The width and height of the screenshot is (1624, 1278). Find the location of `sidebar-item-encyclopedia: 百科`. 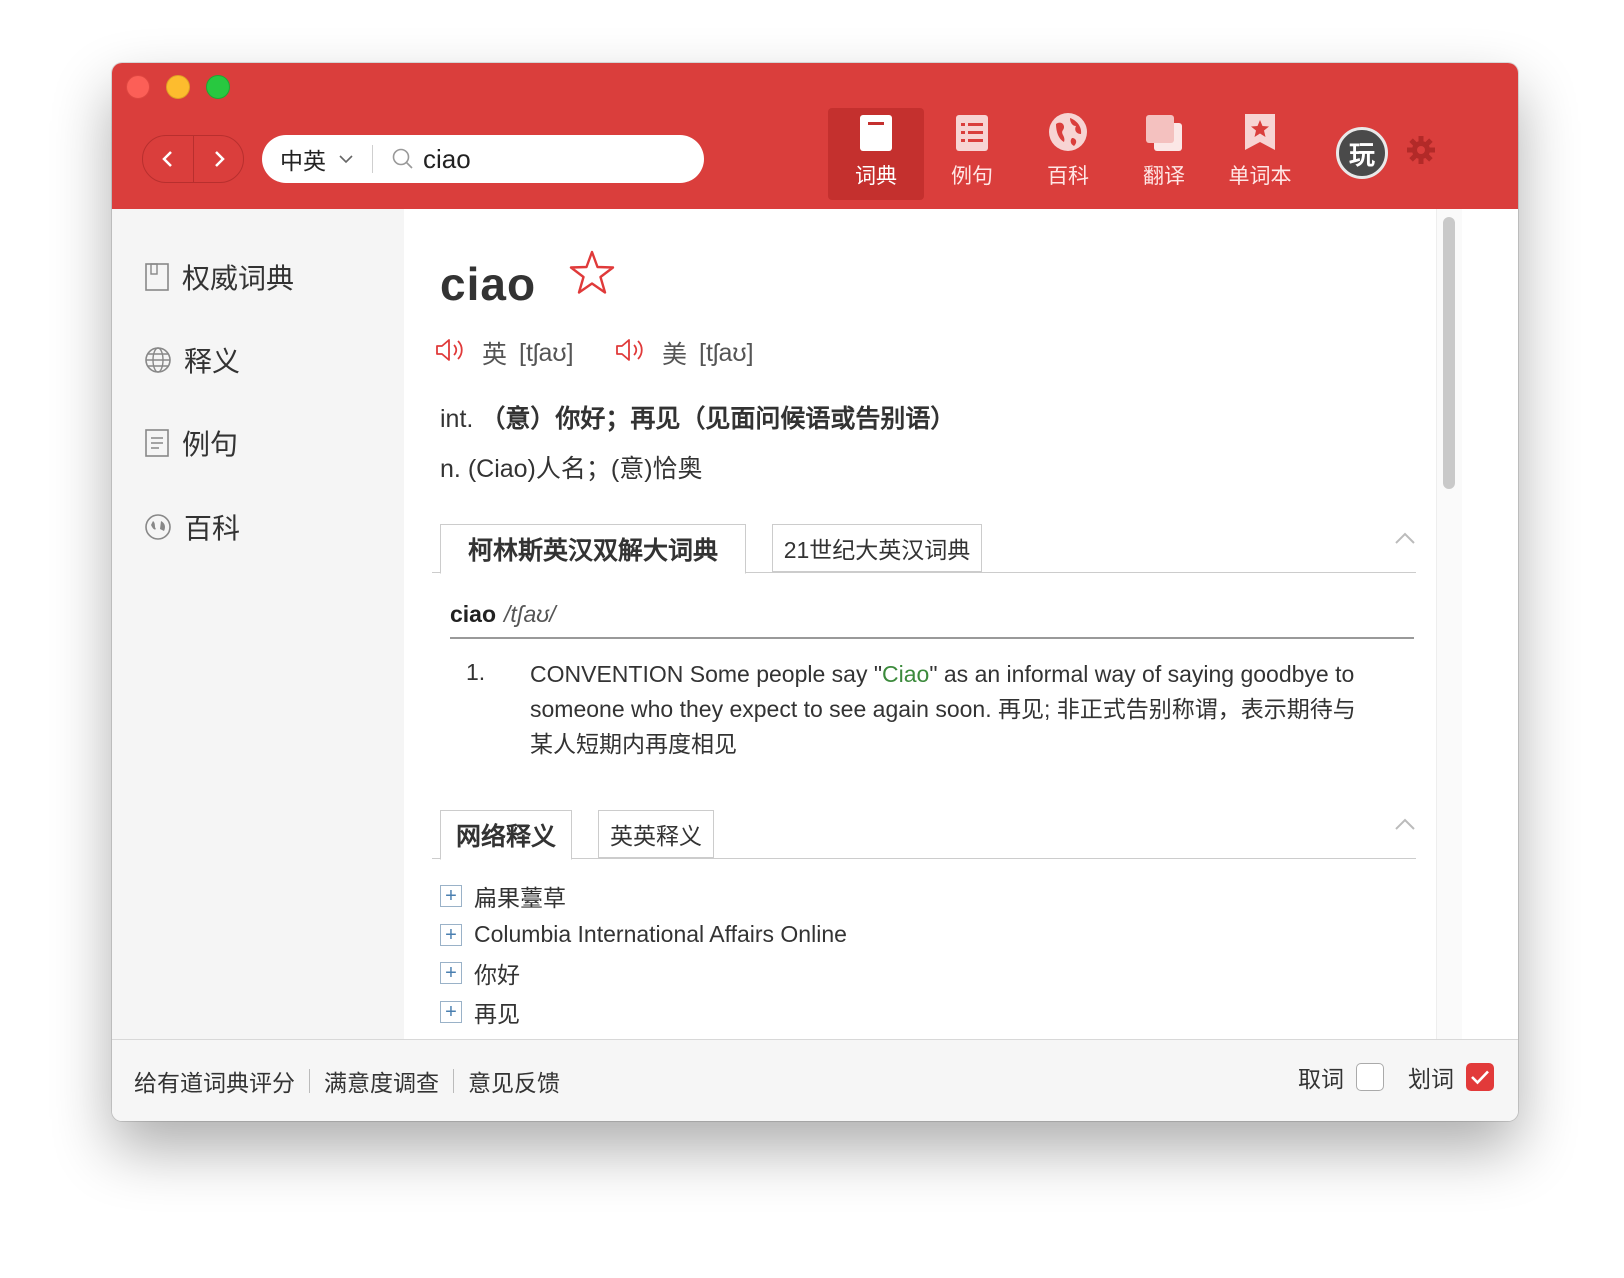

sidebar-item-encyclopedia: 百科 is located at coordinates (192, 527).